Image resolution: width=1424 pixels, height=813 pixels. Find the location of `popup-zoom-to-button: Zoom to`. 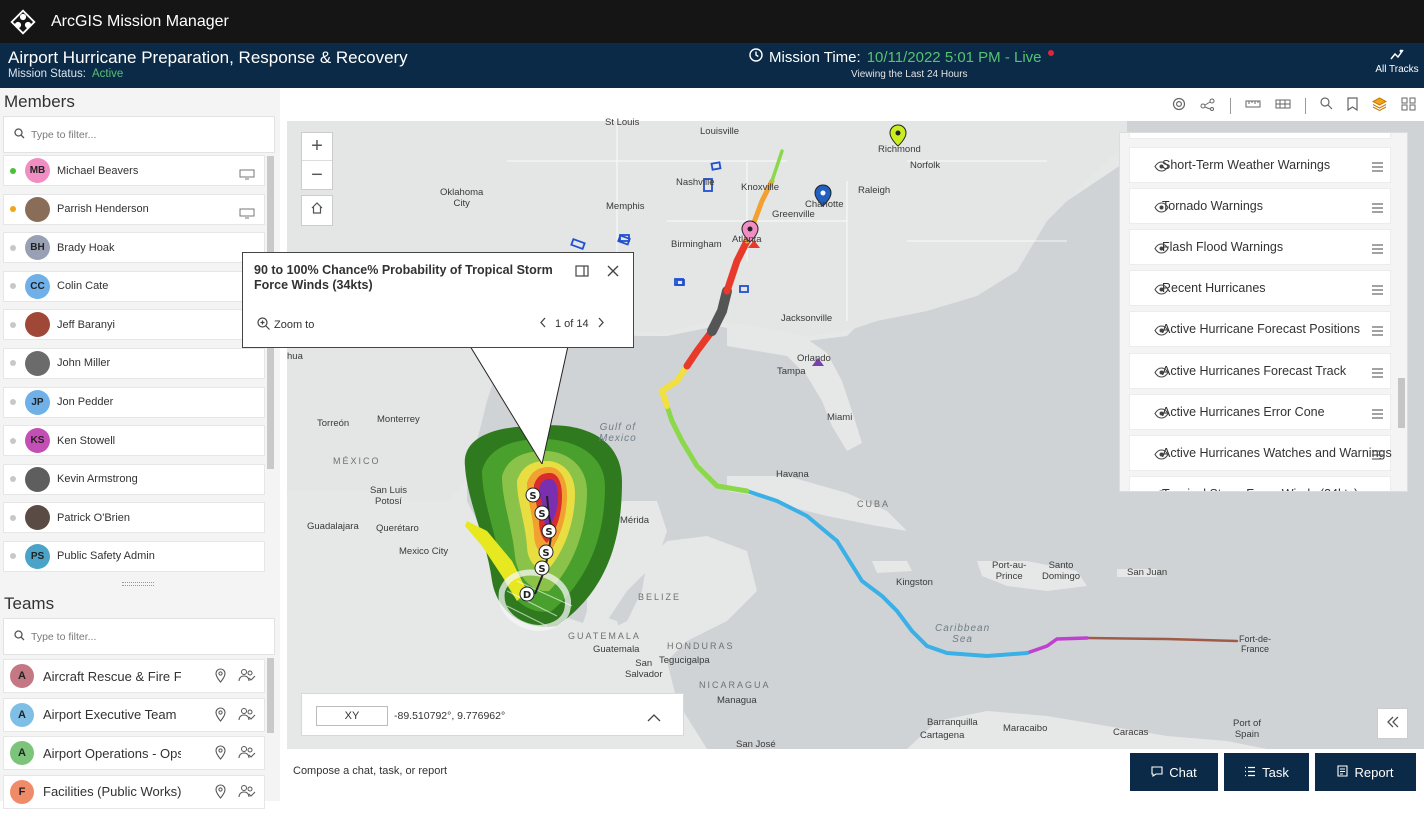

popup-zoom-to-button: Zoom to is located at coordinates (285, 325).